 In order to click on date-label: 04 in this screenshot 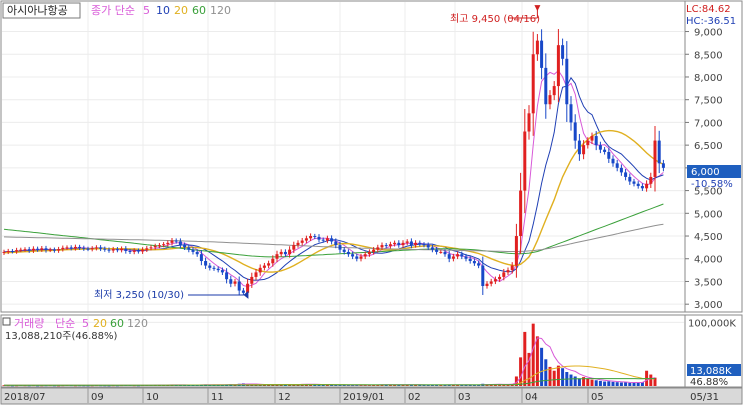, I will do `click(531, 397)`.